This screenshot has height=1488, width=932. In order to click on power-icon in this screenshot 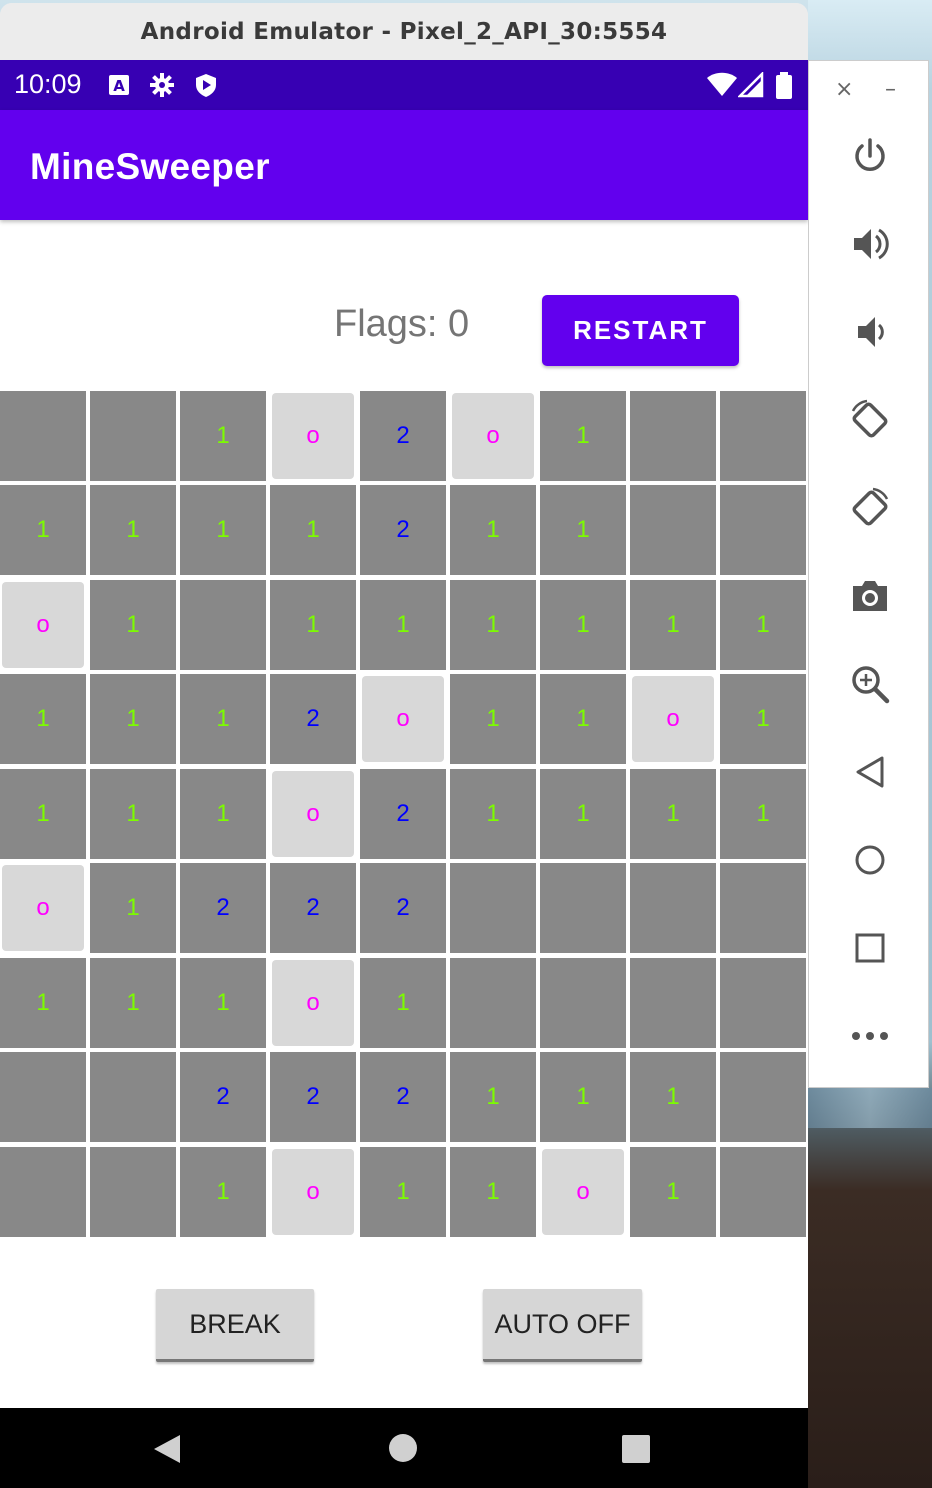, I will do `click(869, 156)`.